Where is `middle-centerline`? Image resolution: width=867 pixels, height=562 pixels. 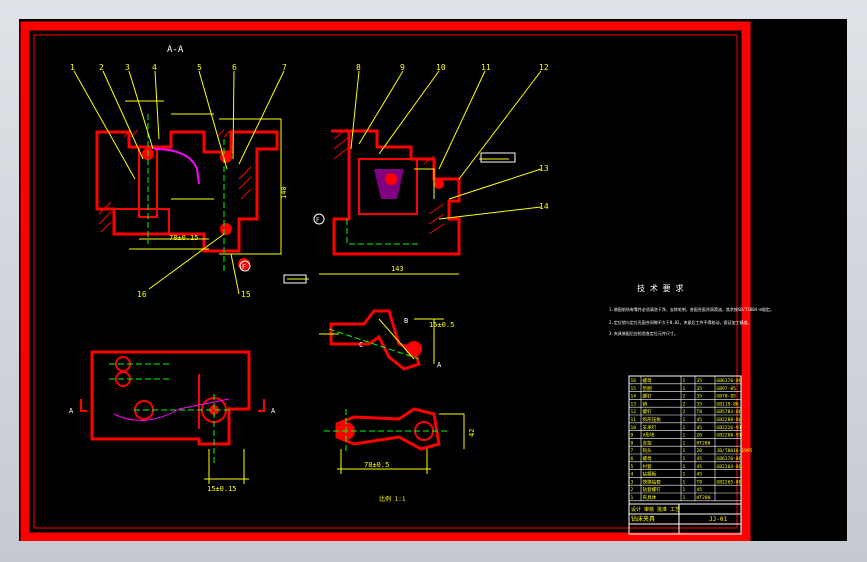
middle-centerline is located at coordinates (382, 232).